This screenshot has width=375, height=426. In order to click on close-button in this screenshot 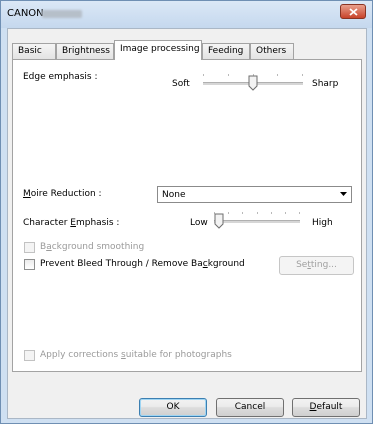, I will do `click(353, 11)`.